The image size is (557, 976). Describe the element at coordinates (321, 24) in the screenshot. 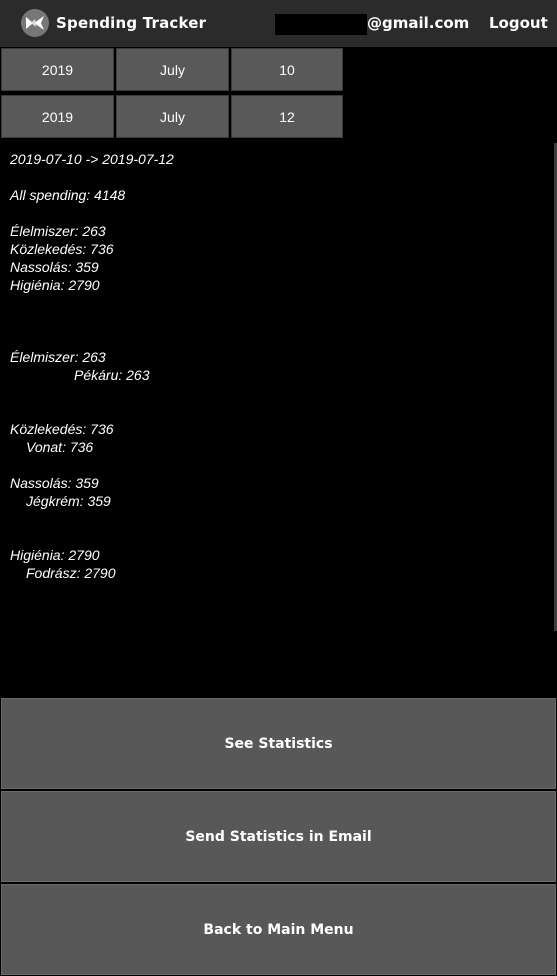

I see `email-redaction` at that location.